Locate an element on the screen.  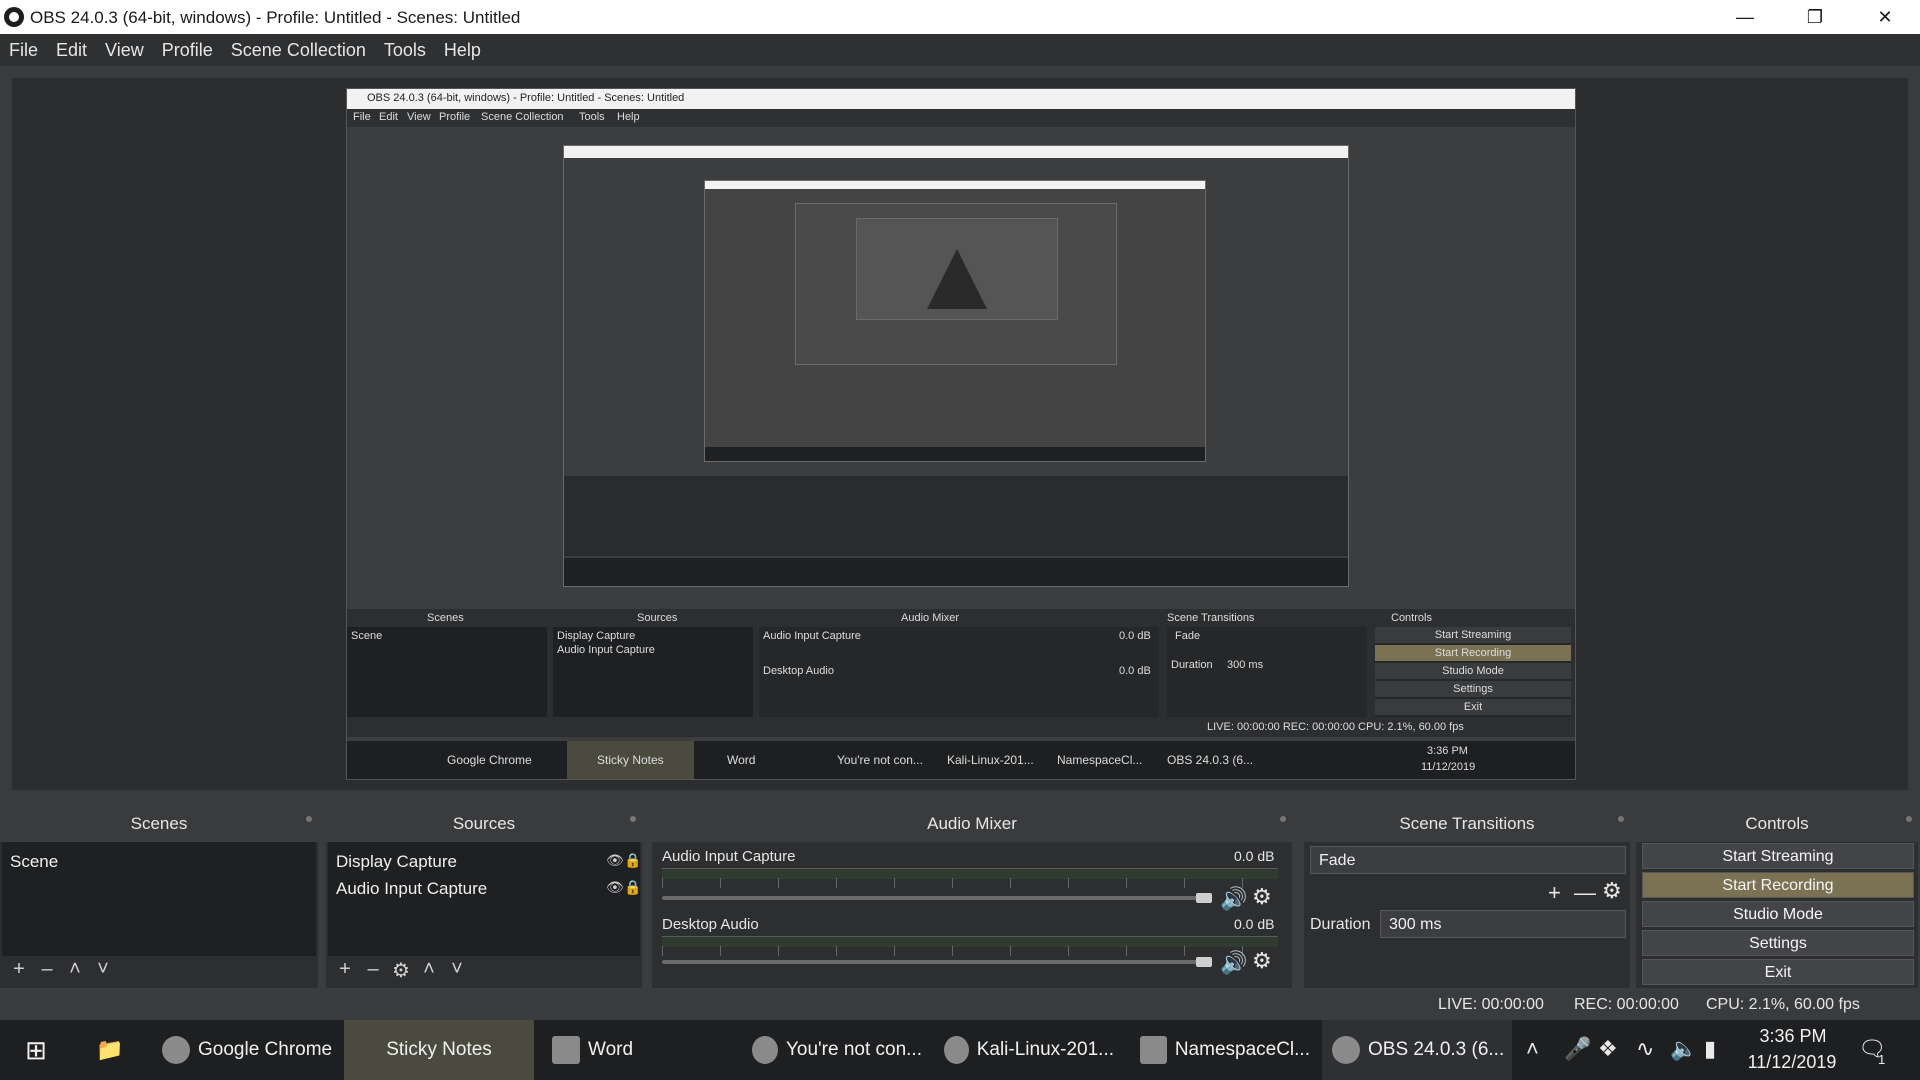
cpu-status: CPU: 2.1%, 60.00 fps is located at coordinates (1783, 1004).